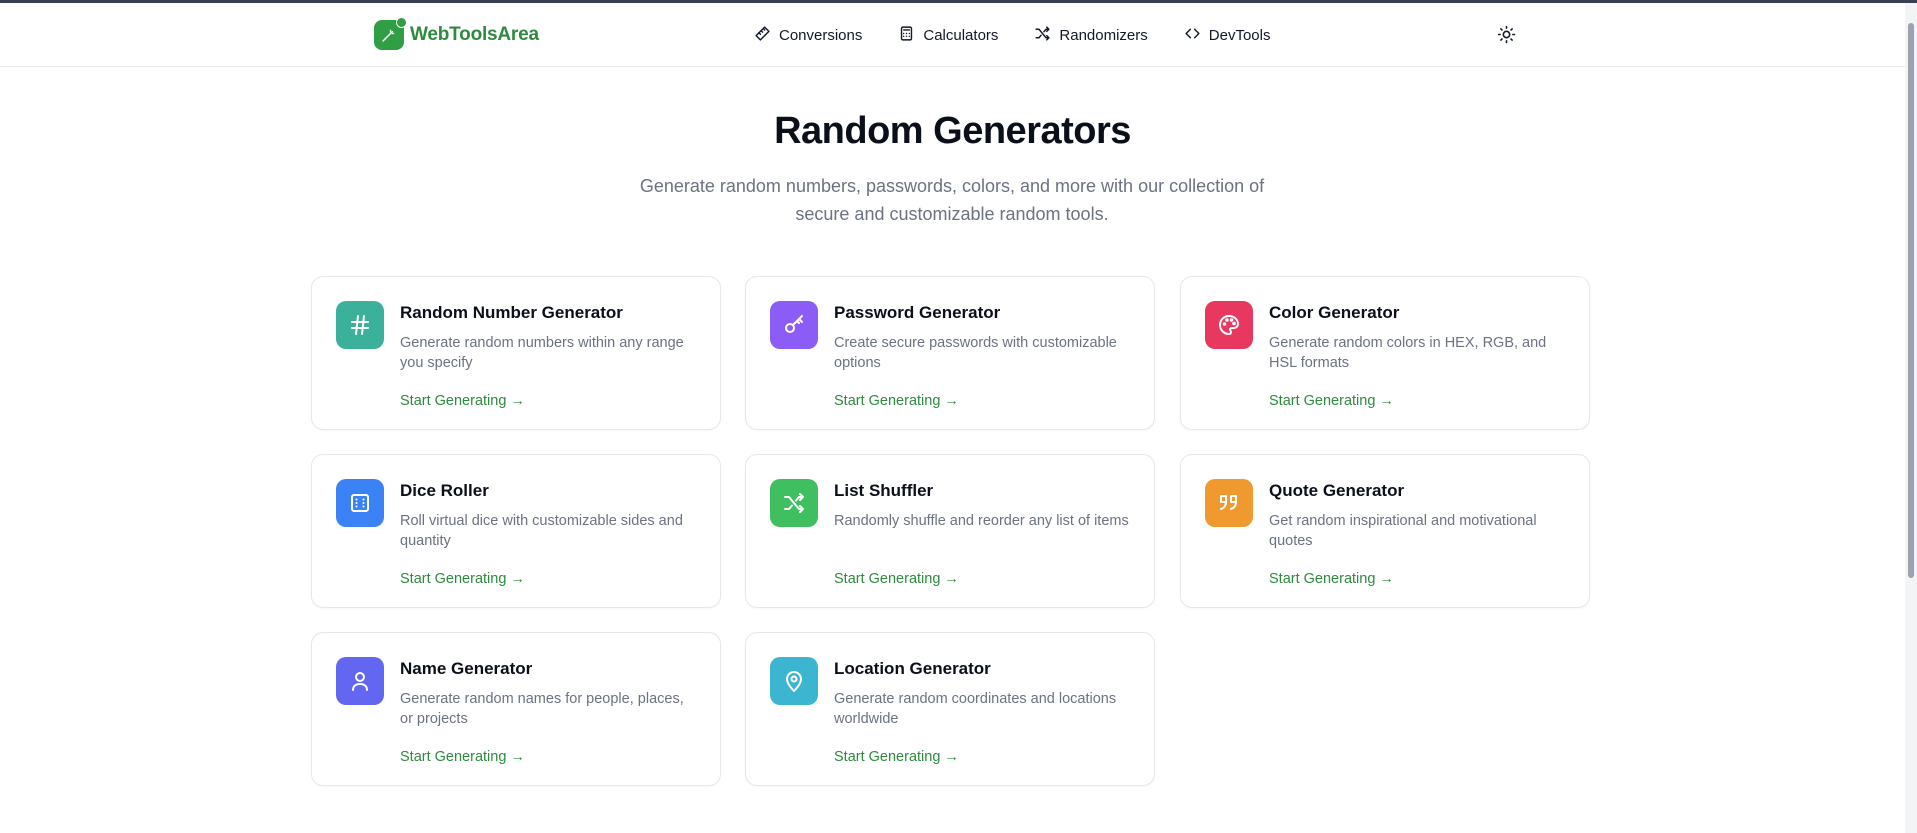  What do you see at coordinates (1192, 35) in the screenshot?
I see `code-icon` at bounding box center [1192, 35].